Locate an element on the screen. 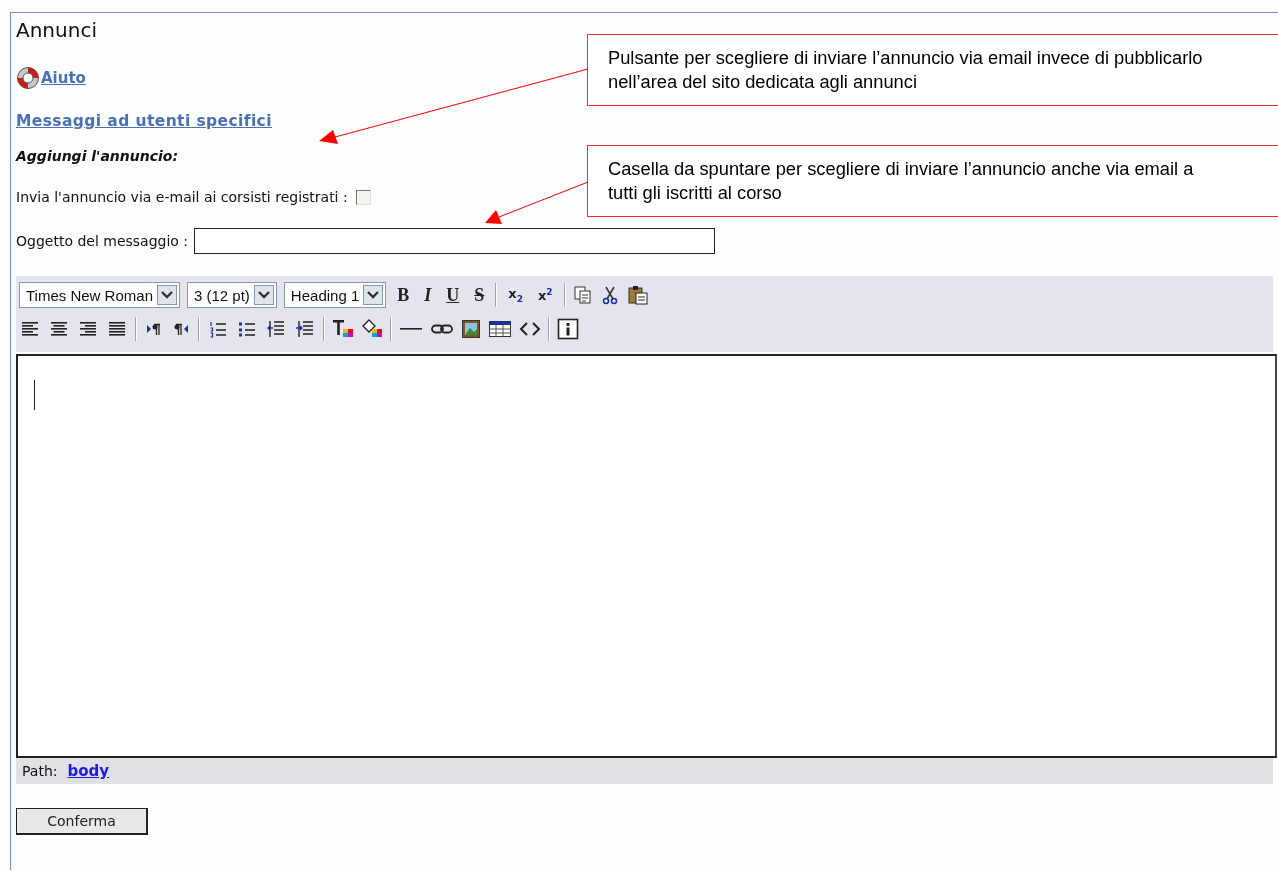  dropdown: Heading 1 is located at coordinates (335, 295).